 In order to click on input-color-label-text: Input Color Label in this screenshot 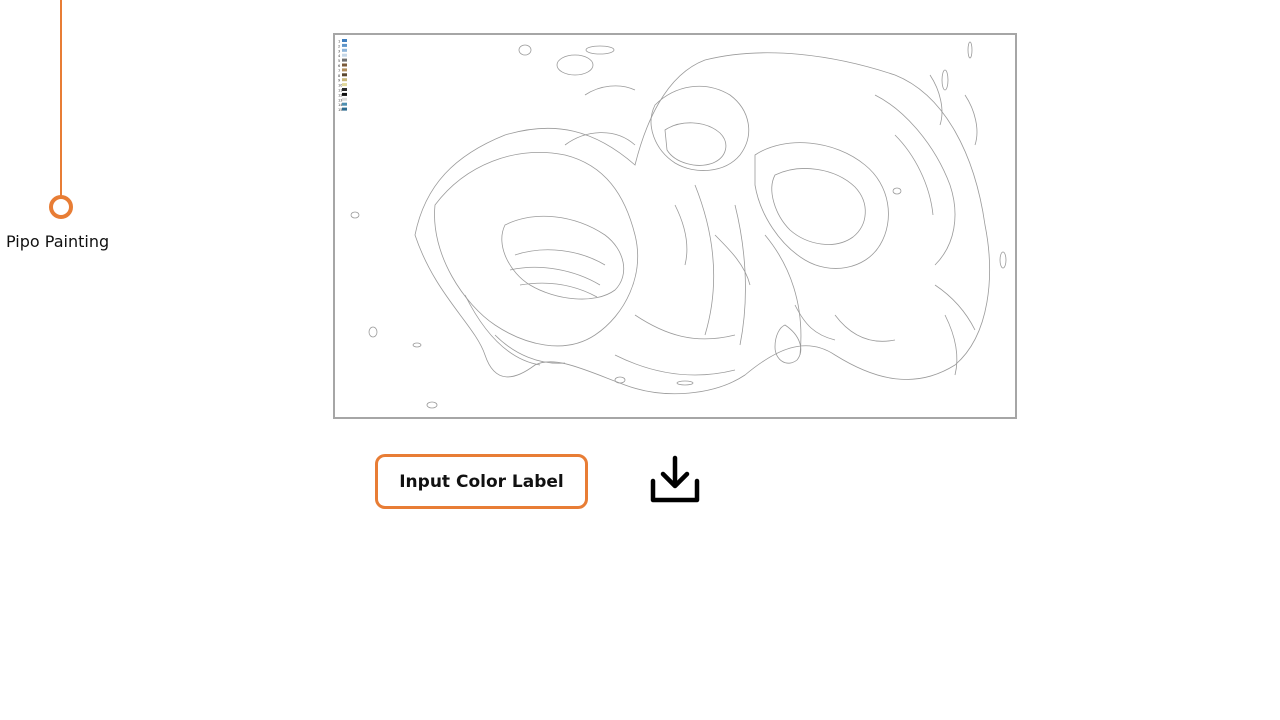, I will do `click(481, 481)`.